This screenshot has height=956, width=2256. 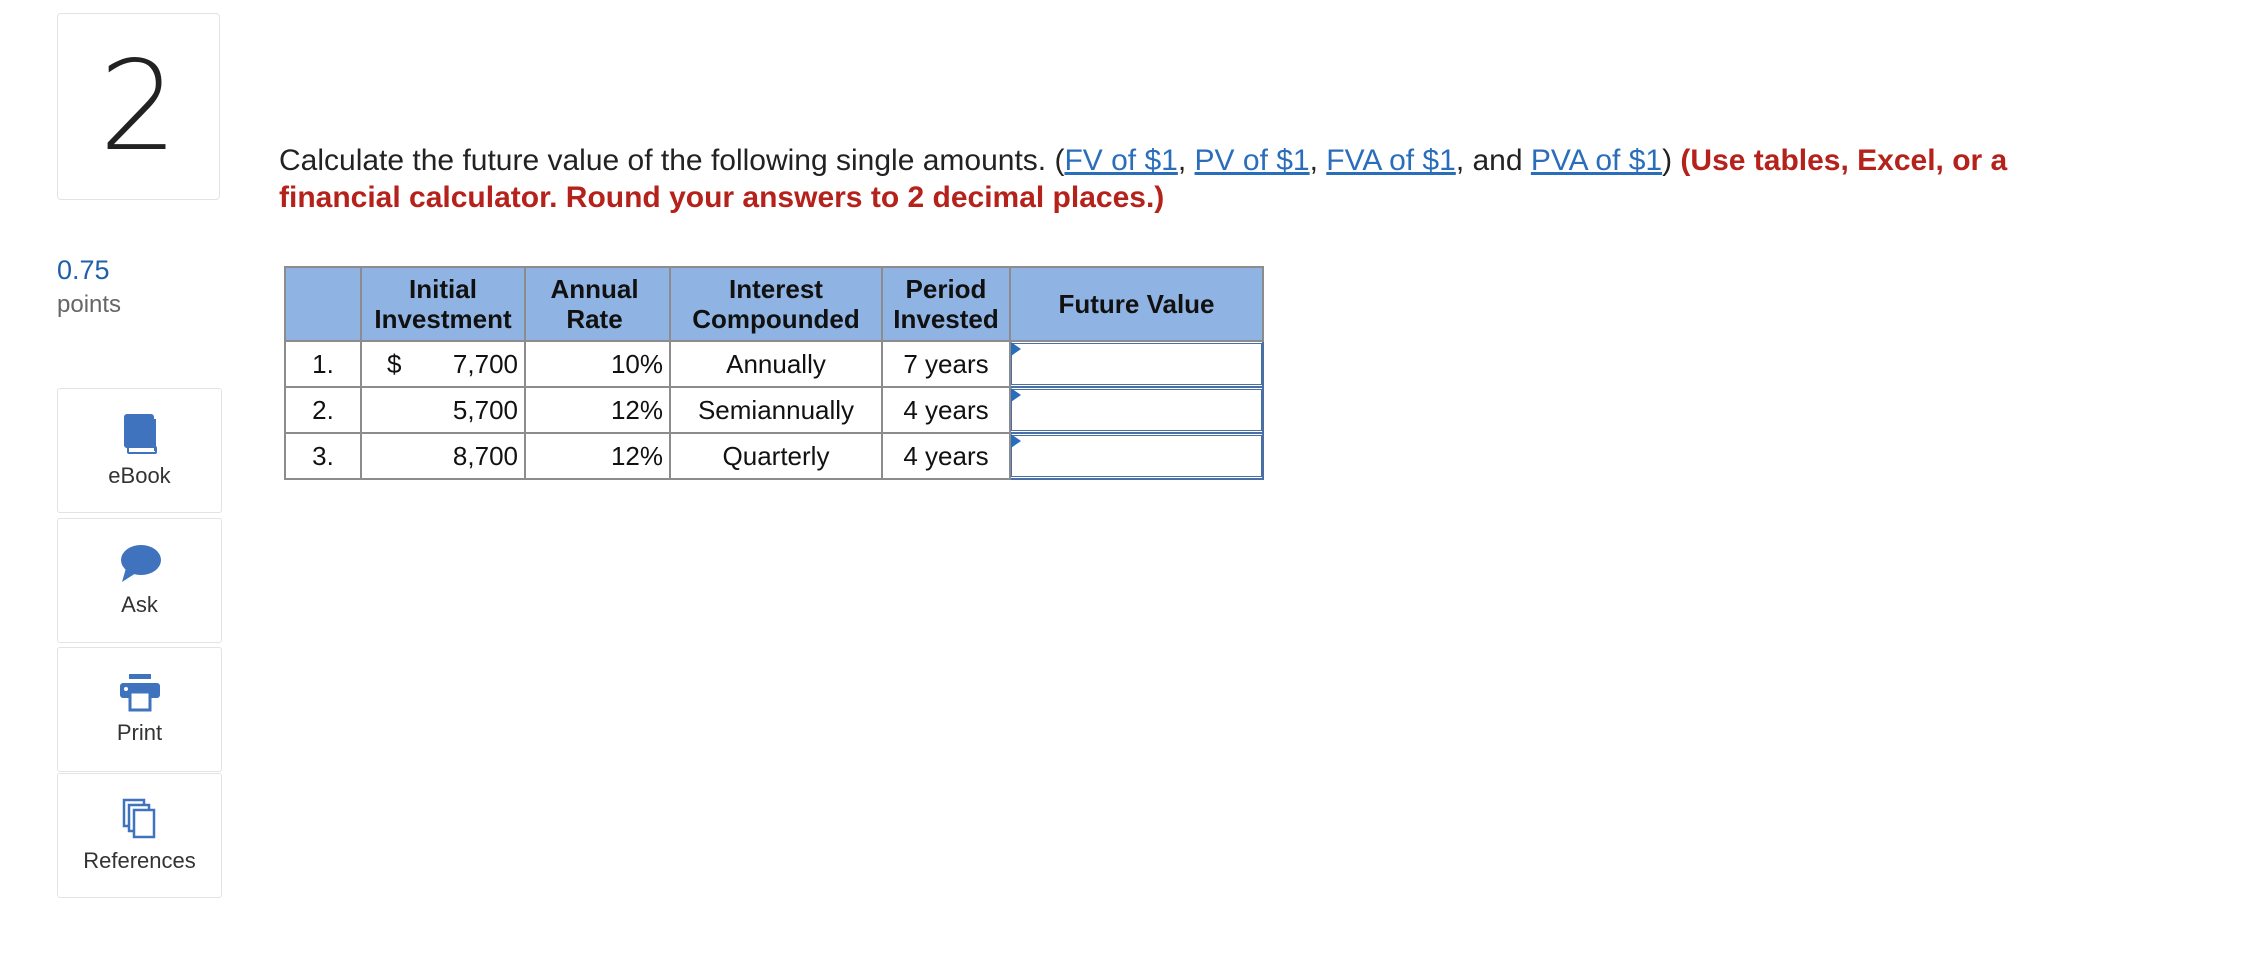 I want to click on row-index: 2., so click(x=323, y=410).